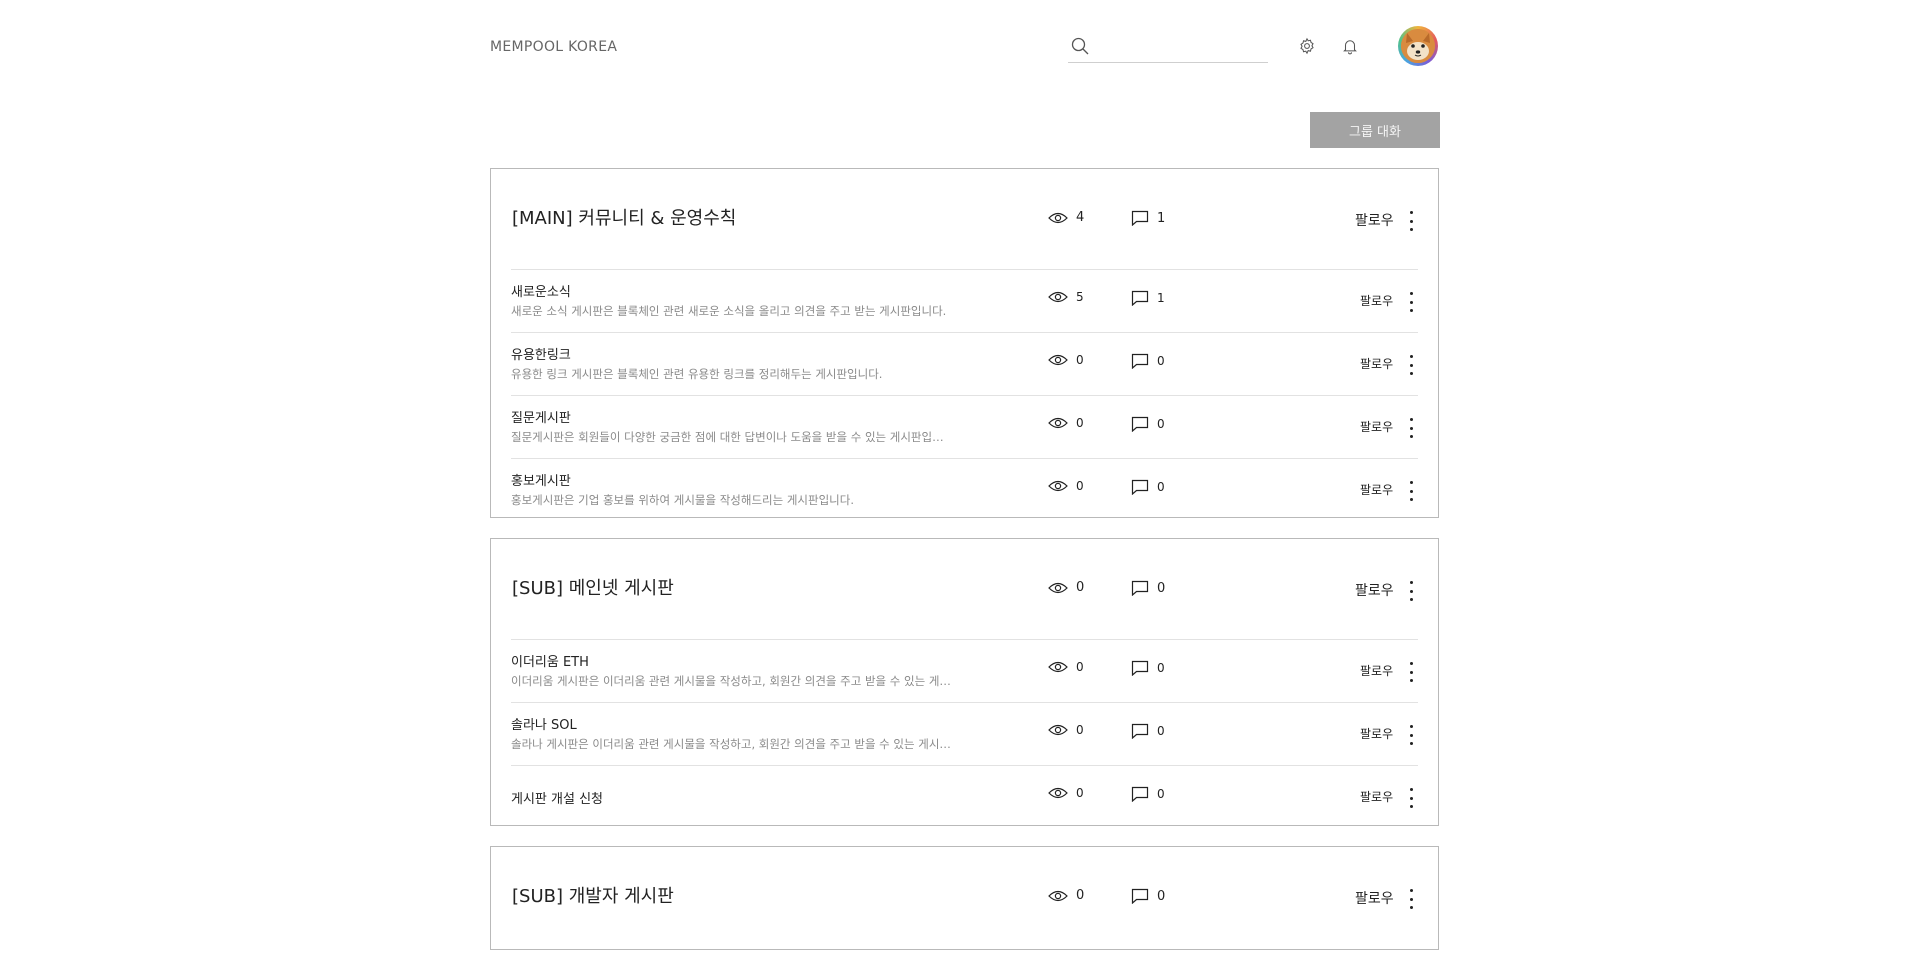 Image resolution: width=1911 pixels, height=963 pixels. What do you see at coordinates (541, 290) in the screenshot?
I see `board-name: 새로운소식` at bounding box center [541, 290].